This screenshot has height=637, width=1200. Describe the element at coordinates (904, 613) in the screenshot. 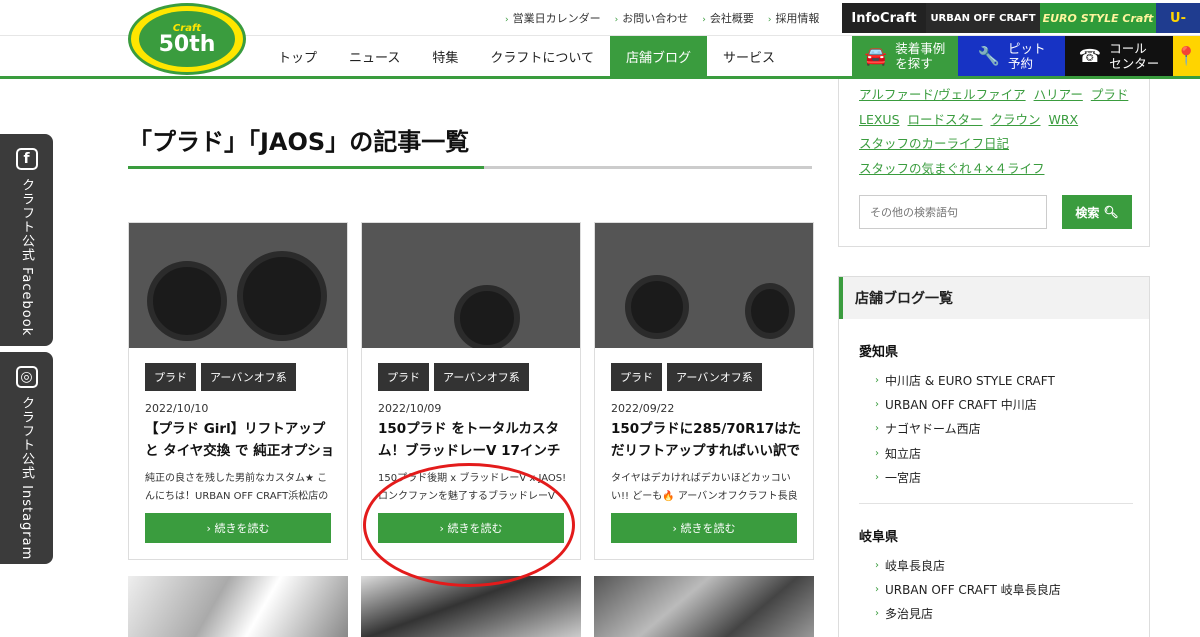

I see `shop-link: › 多治見店` at that location.